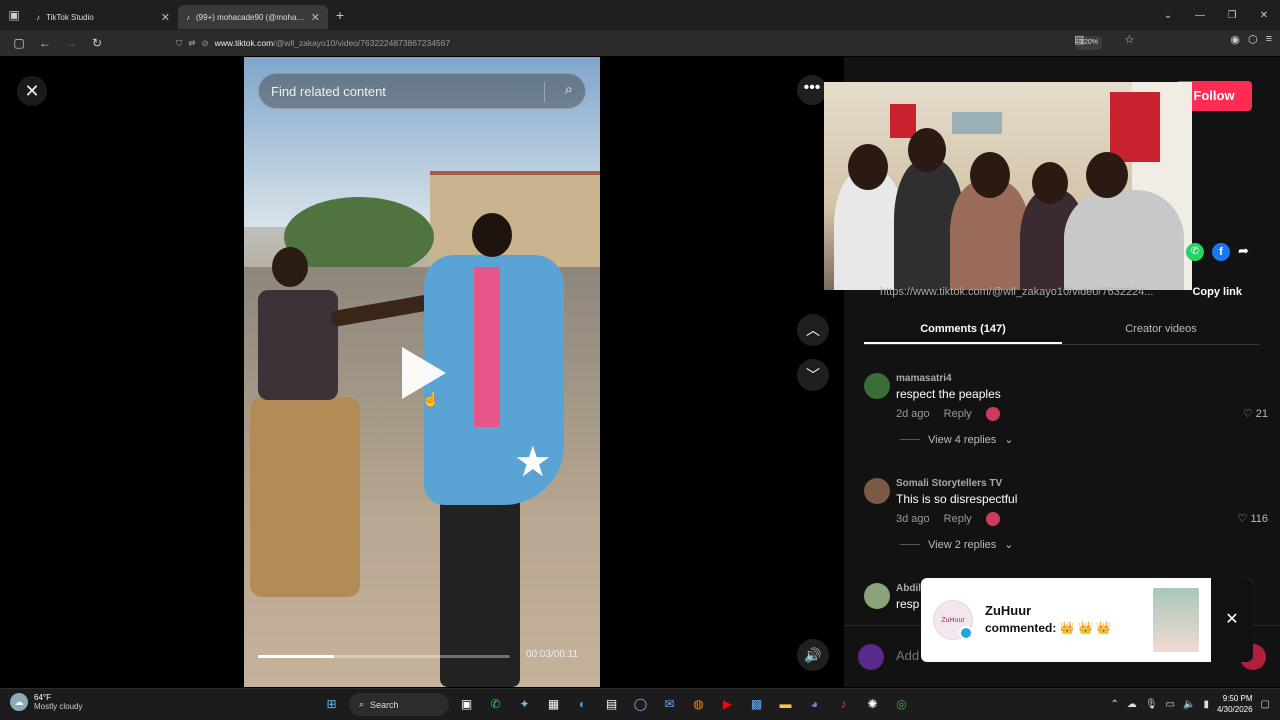  What do you see at coordinates (1232, 620) in the screenshot?
I see `close-toast-button: ✕` at bounding box center [1232, 620].